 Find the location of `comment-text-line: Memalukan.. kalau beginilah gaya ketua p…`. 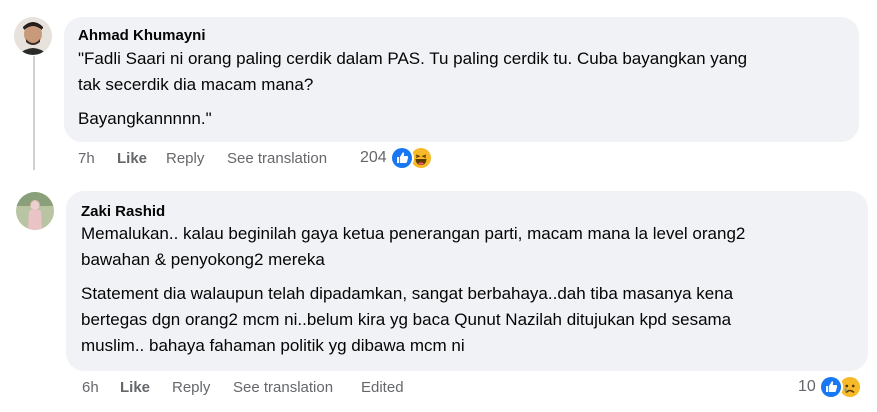

comment-text-line: Memalukan.. kalau beginilah gaya ketua p… is located at coordinates (413, 233).